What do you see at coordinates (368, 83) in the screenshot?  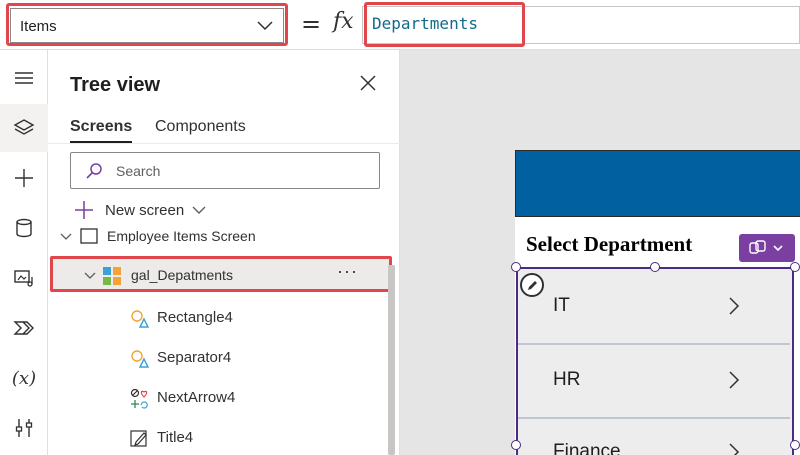 I see `close-icon` at bounding box center [368, 83].